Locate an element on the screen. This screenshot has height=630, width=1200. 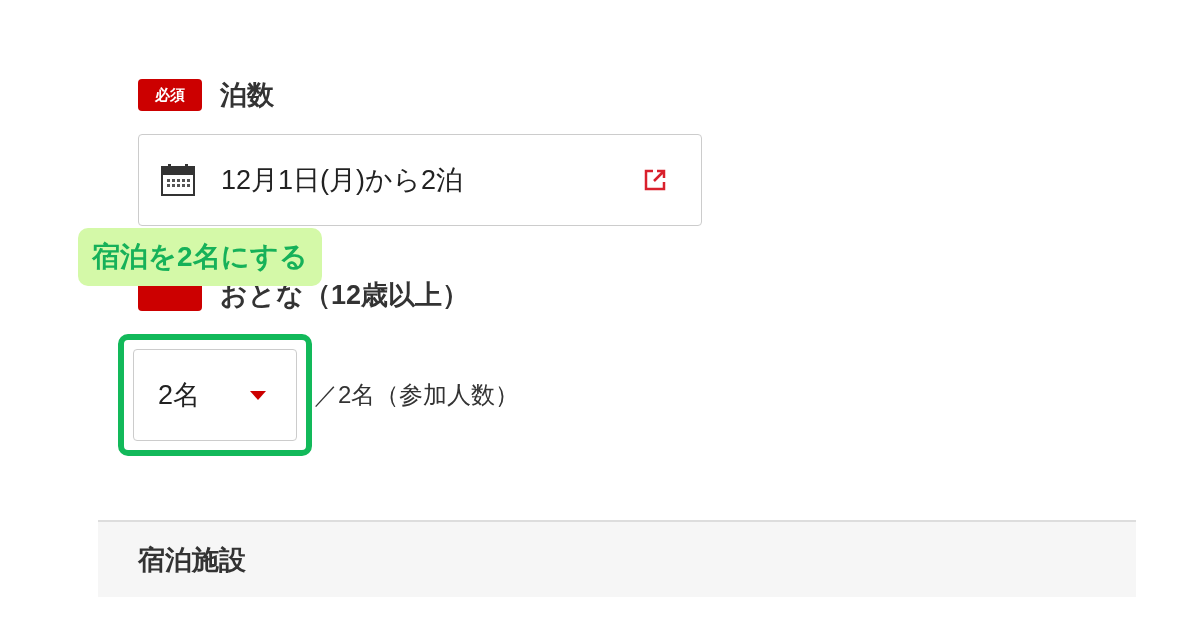
field-label: 泊数 is located at coordinates (247, 95).